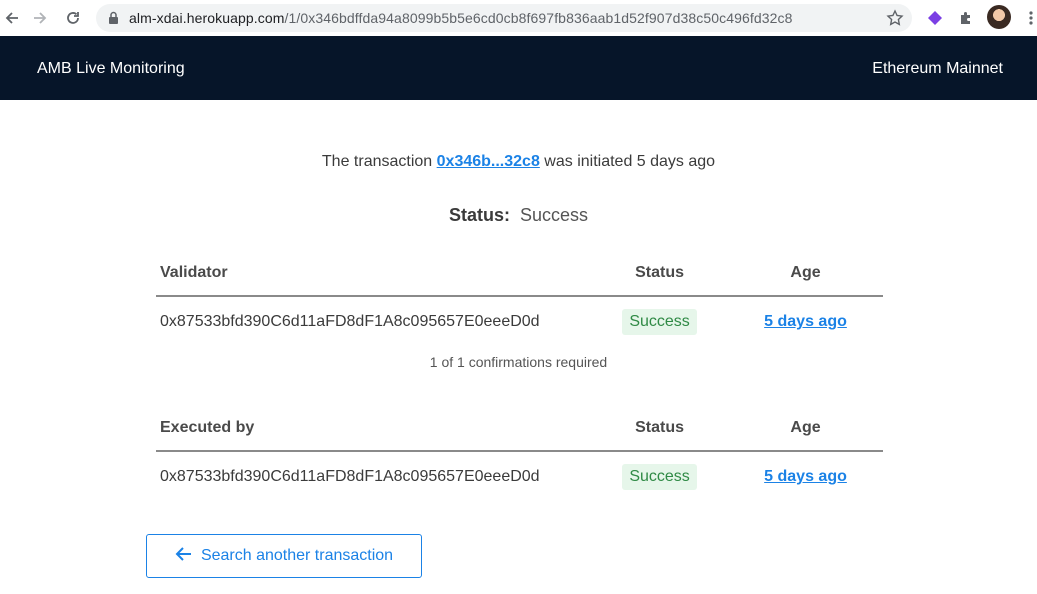 The image size is (1037, 594). What do you see at coordinates (999, 17) in the screenshot?
I see `profile-avatar` at bounding box center [999, 17].